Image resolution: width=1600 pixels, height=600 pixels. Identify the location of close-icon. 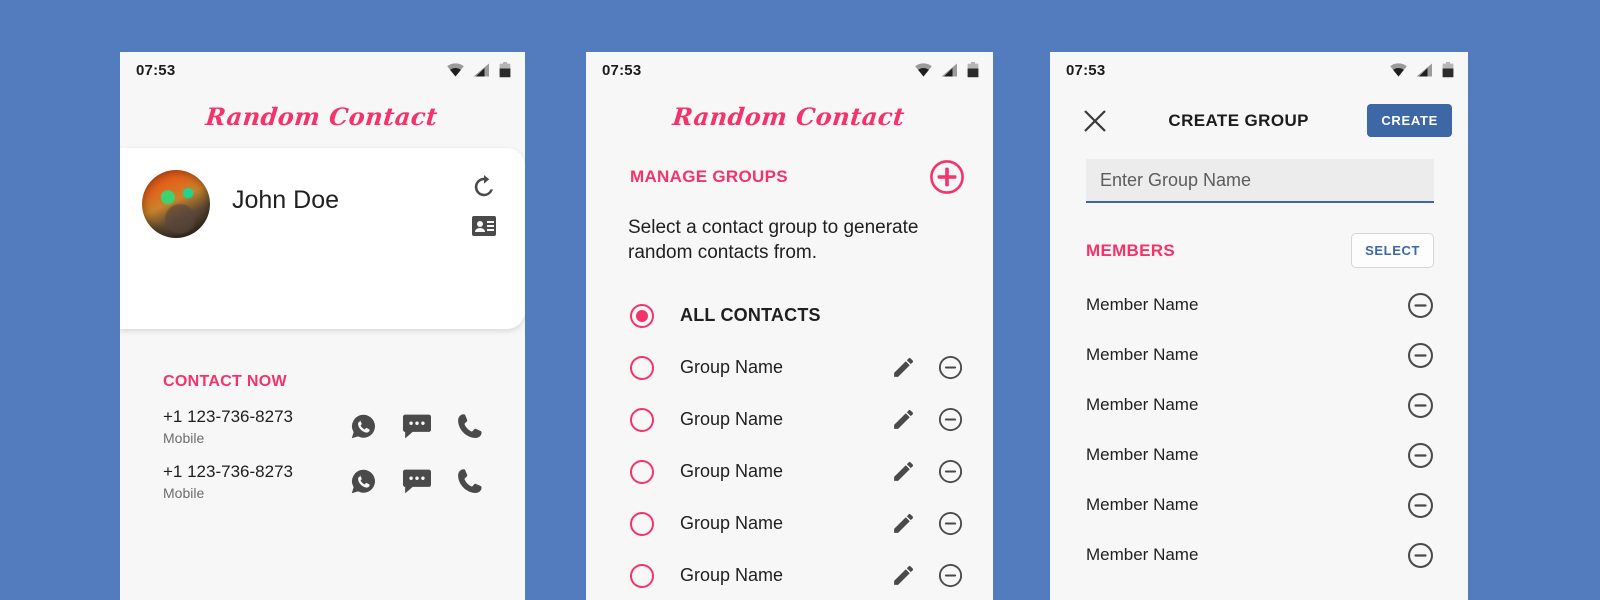
(1095, 121).